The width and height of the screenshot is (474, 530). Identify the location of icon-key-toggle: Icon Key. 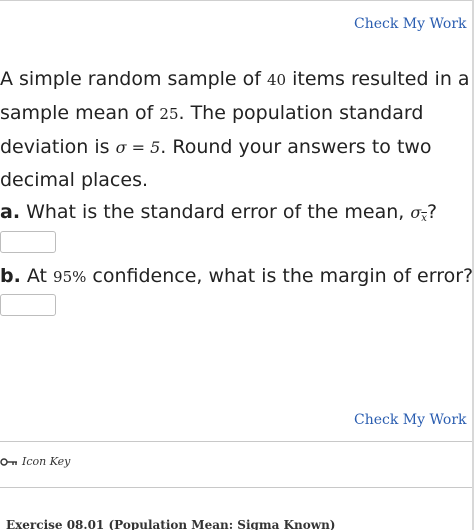
(35, 461).